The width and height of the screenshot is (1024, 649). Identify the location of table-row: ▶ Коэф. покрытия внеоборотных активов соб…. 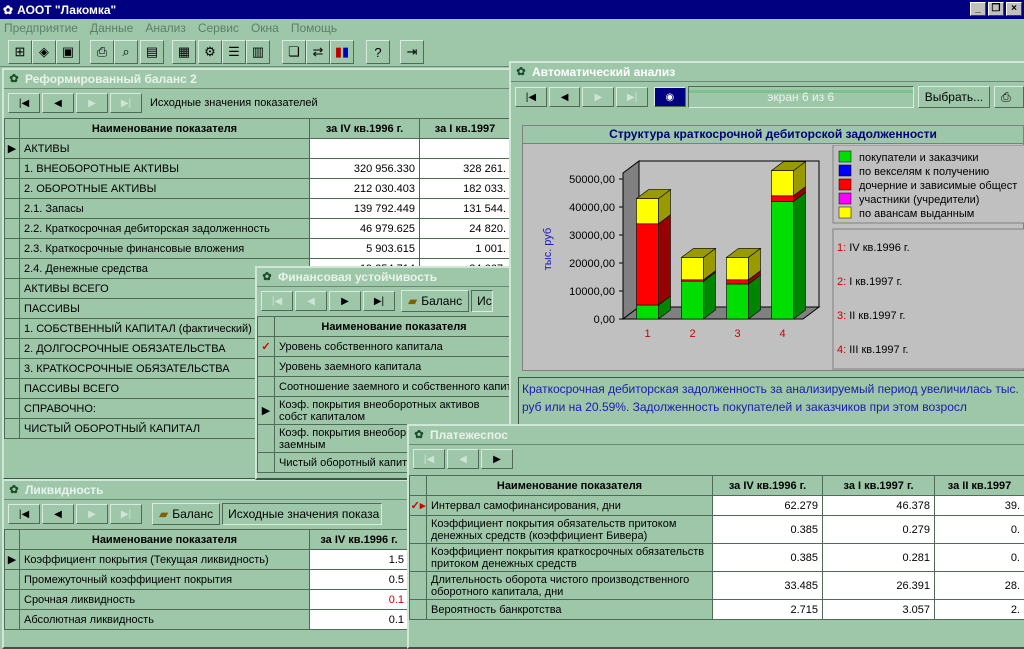
(385, 410).